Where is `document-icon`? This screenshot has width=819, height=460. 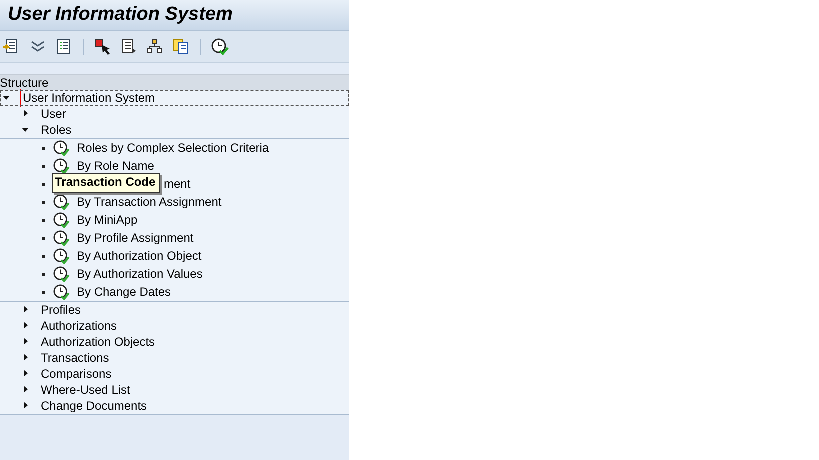
document-icon is located at coordinates (129, 47).